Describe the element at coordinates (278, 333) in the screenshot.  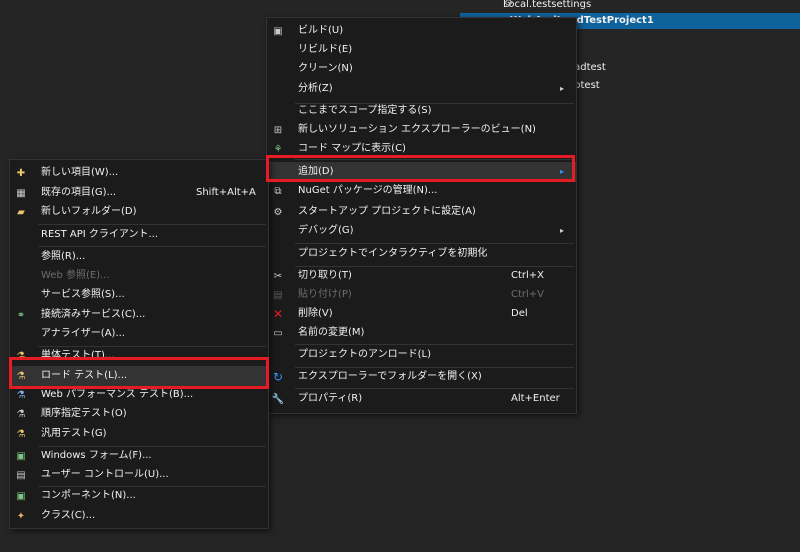
I see `rename-icon: ▭` at that location.